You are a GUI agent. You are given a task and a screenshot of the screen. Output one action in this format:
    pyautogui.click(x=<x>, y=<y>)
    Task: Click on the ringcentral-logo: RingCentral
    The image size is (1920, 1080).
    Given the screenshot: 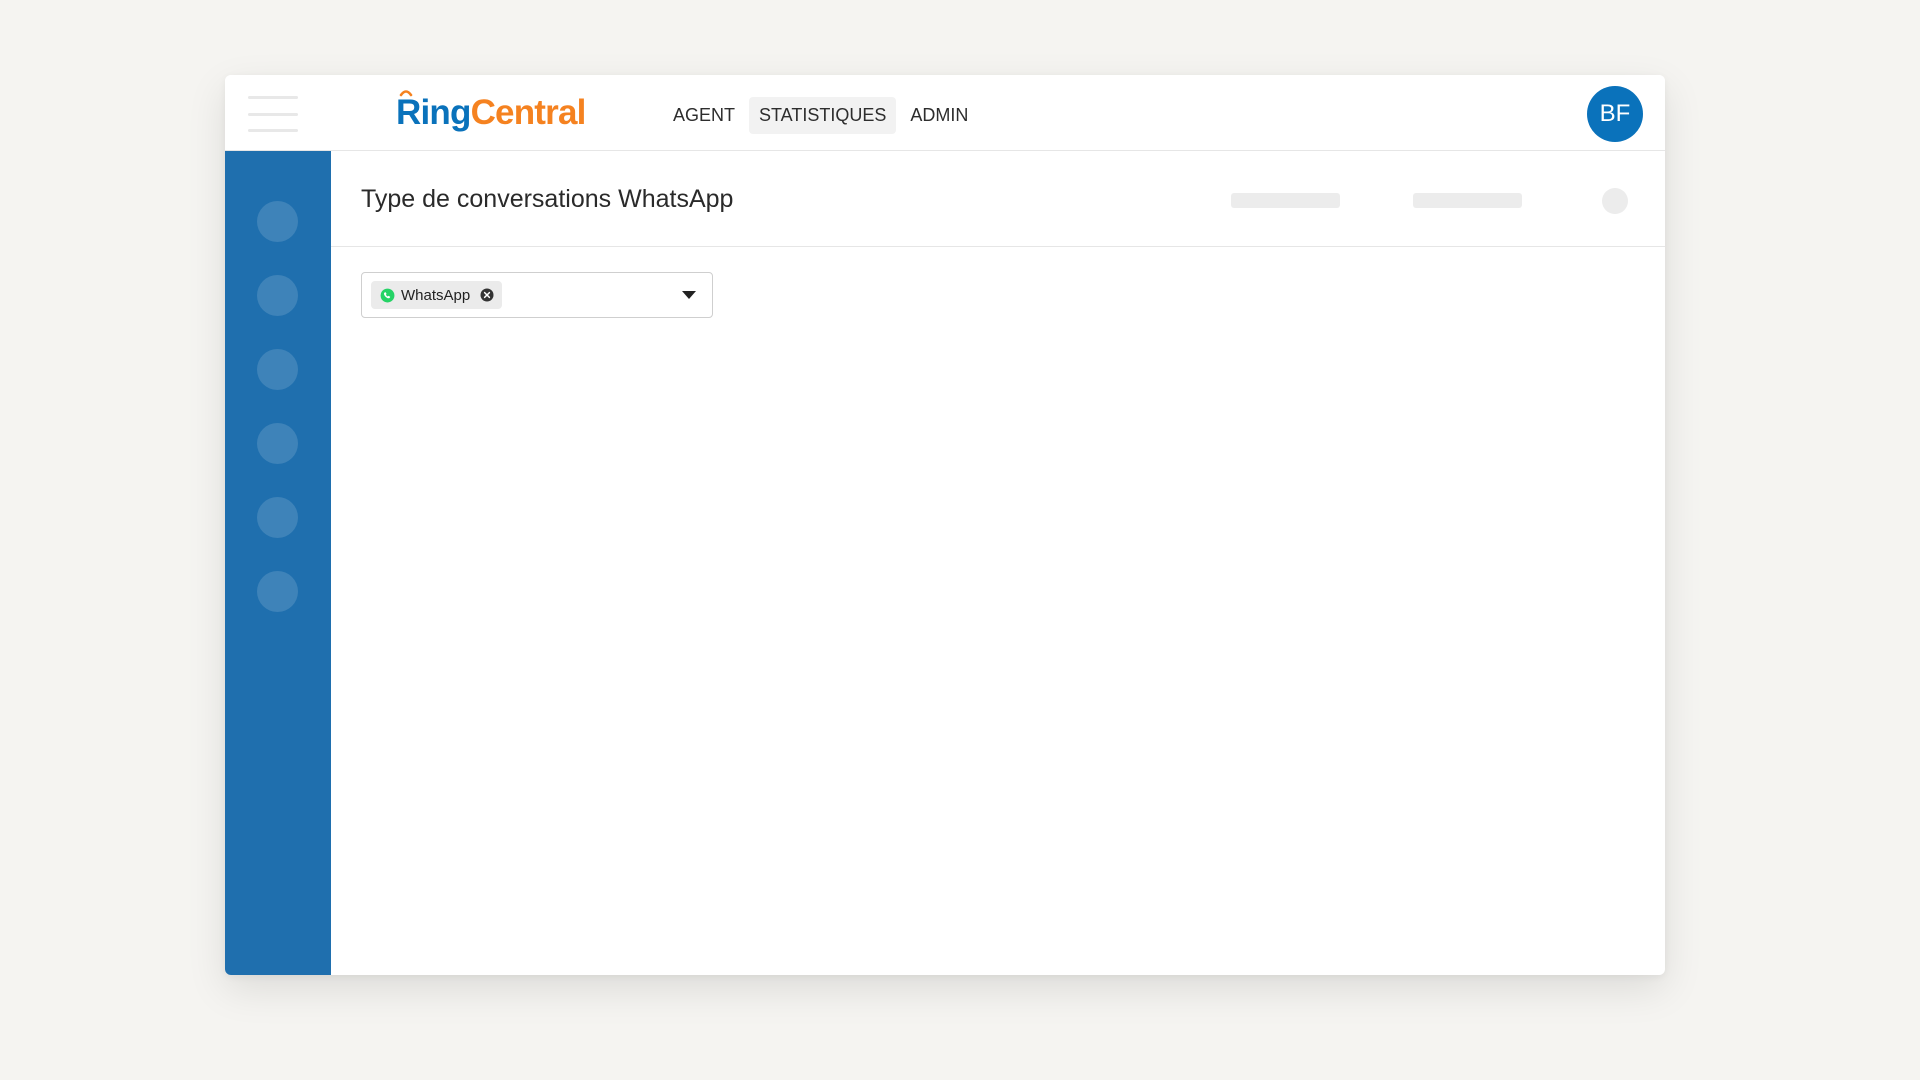 What is the action you would take?
    pyautogui.click(x=491, y=111)
    